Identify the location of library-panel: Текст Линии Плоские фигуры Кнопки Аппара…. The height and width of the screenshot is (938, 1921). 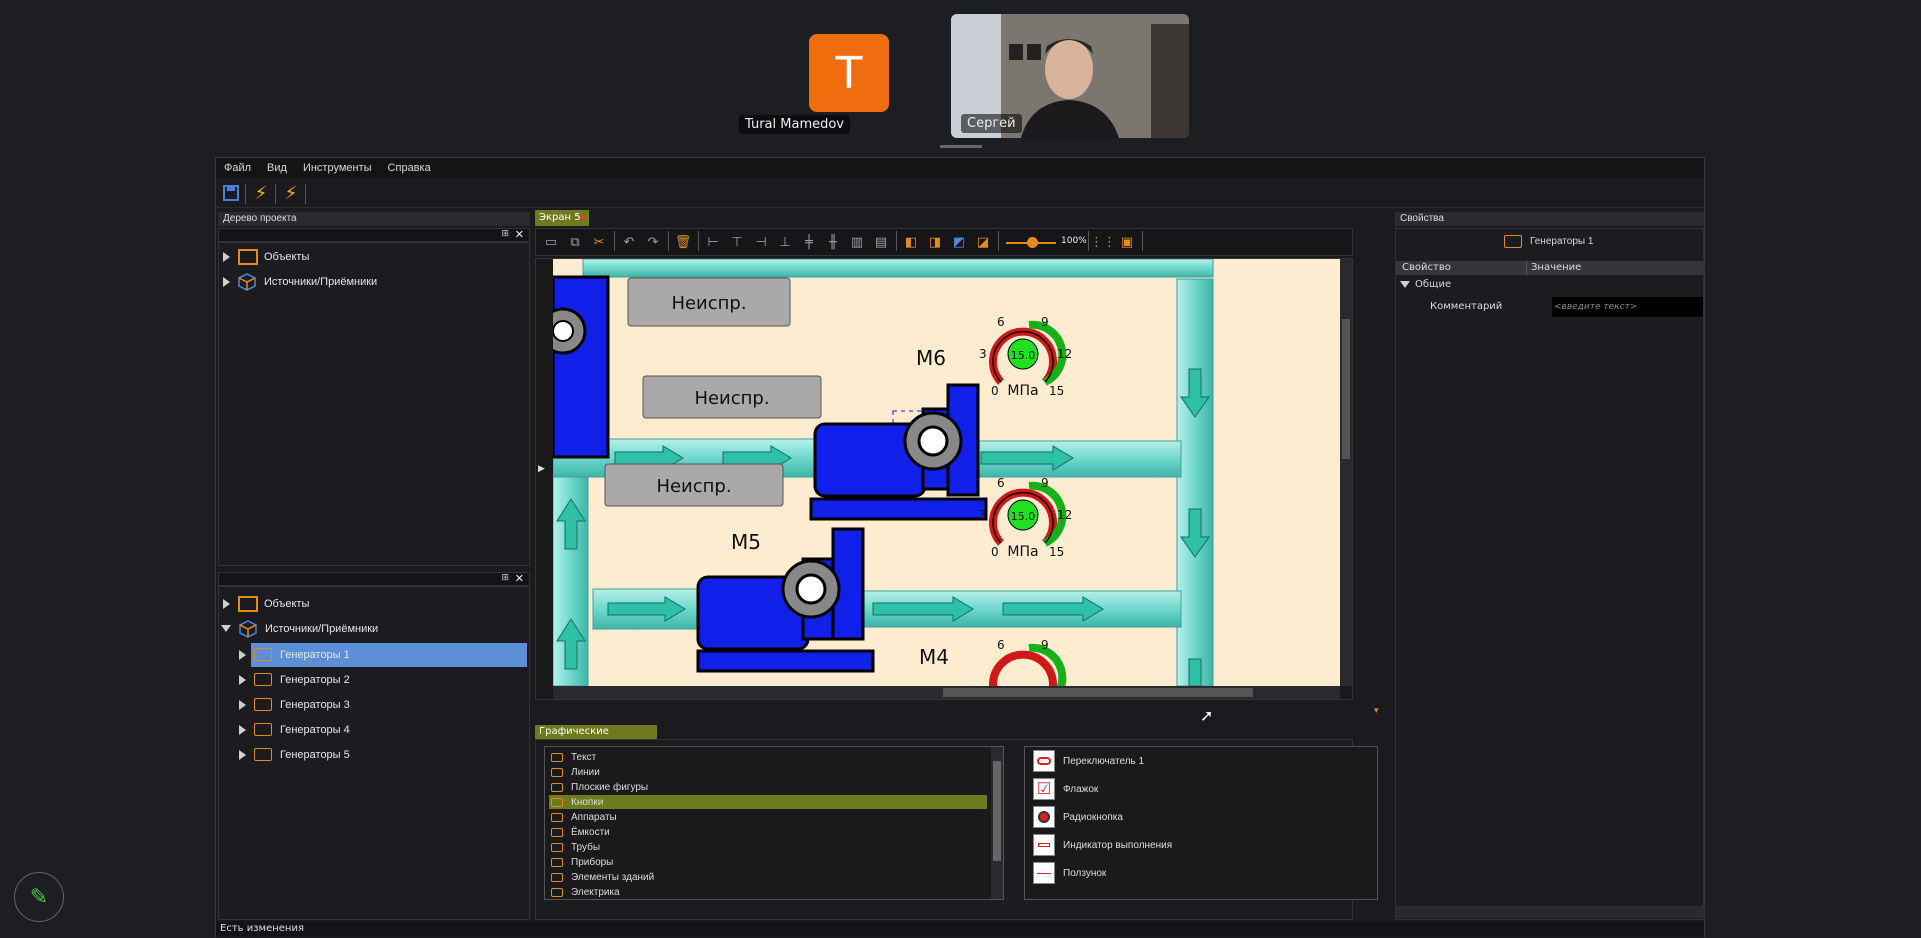
(956, 829).